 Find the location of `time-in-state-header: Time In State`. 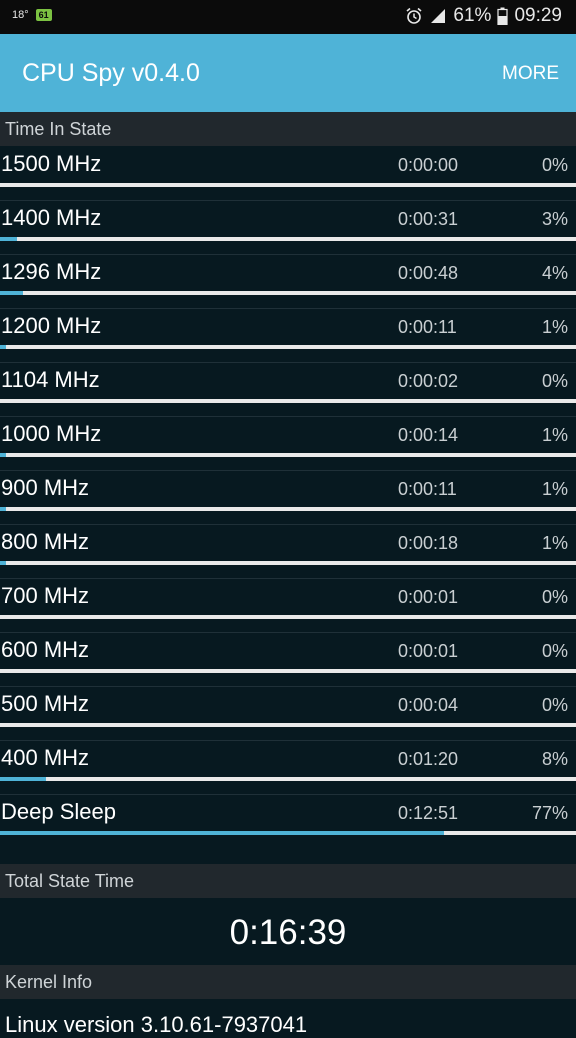

time-in-state-header: Time In State is located at coordinates (288, 129).